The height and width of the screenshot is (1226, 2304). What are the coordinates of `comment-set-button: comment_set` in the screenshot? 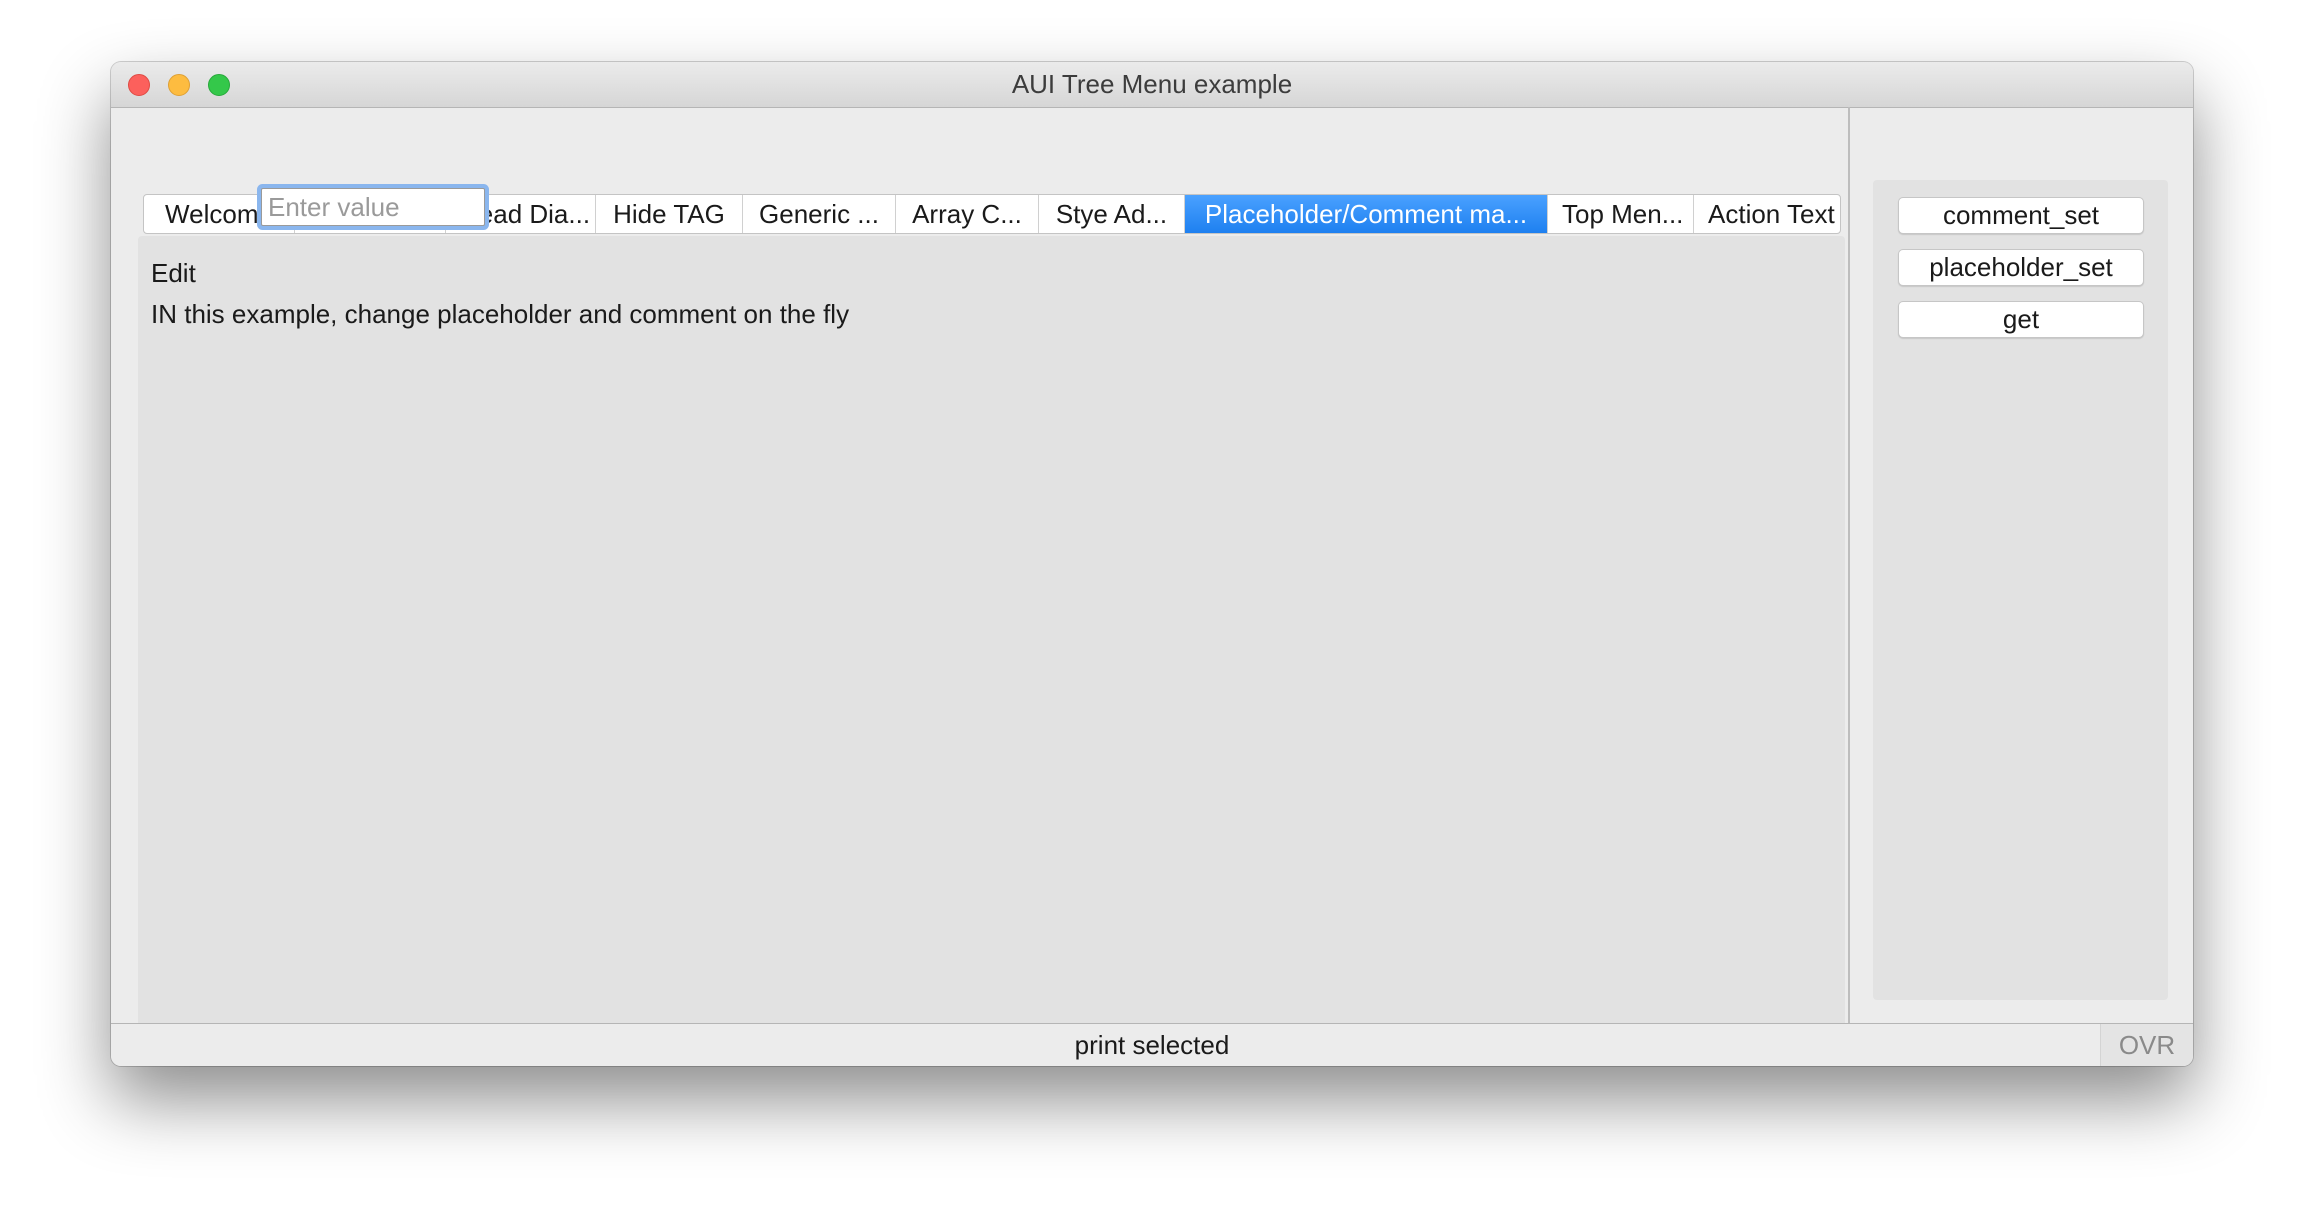 It's located at (2021, 215).